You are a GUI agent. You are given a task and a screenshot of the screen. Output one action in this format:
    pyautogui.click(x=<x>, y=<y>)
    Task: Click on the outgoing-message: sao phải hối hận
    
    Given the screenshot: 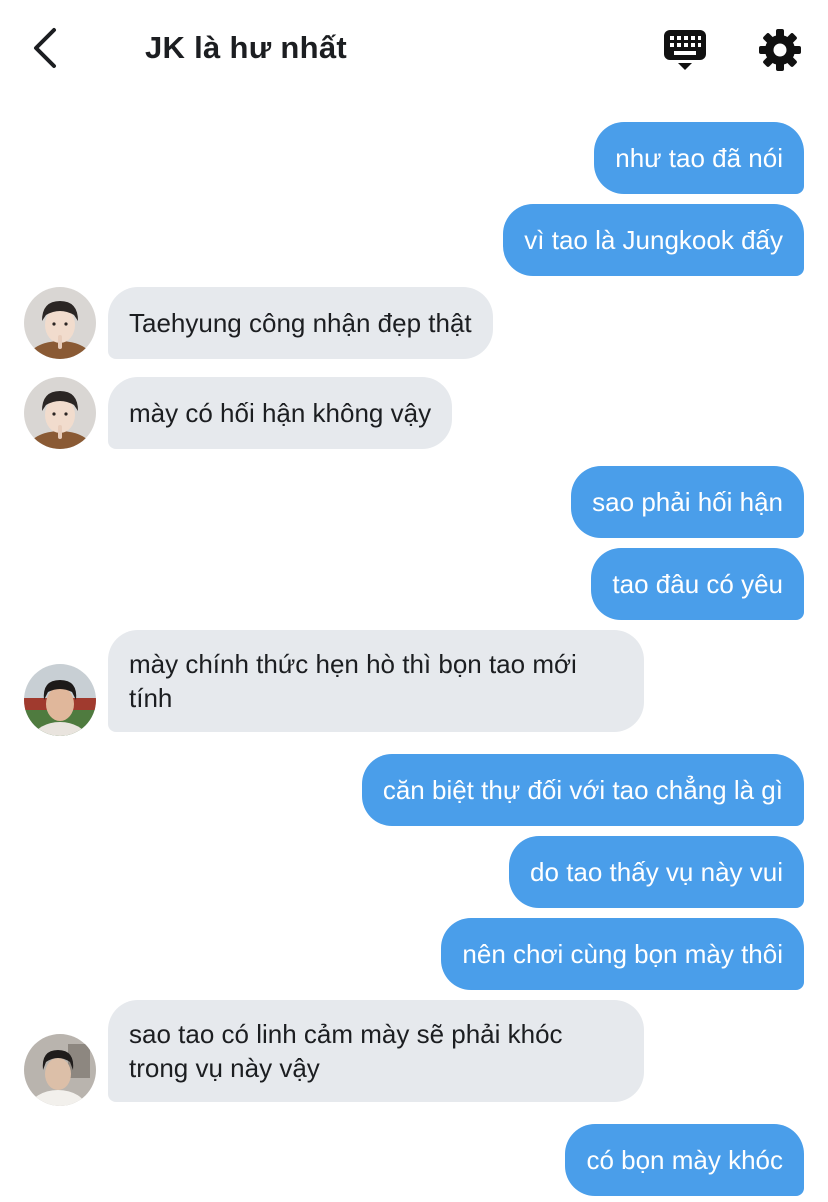 What is the action you would take?
    pyautogui.click(x=687, y=502)
    